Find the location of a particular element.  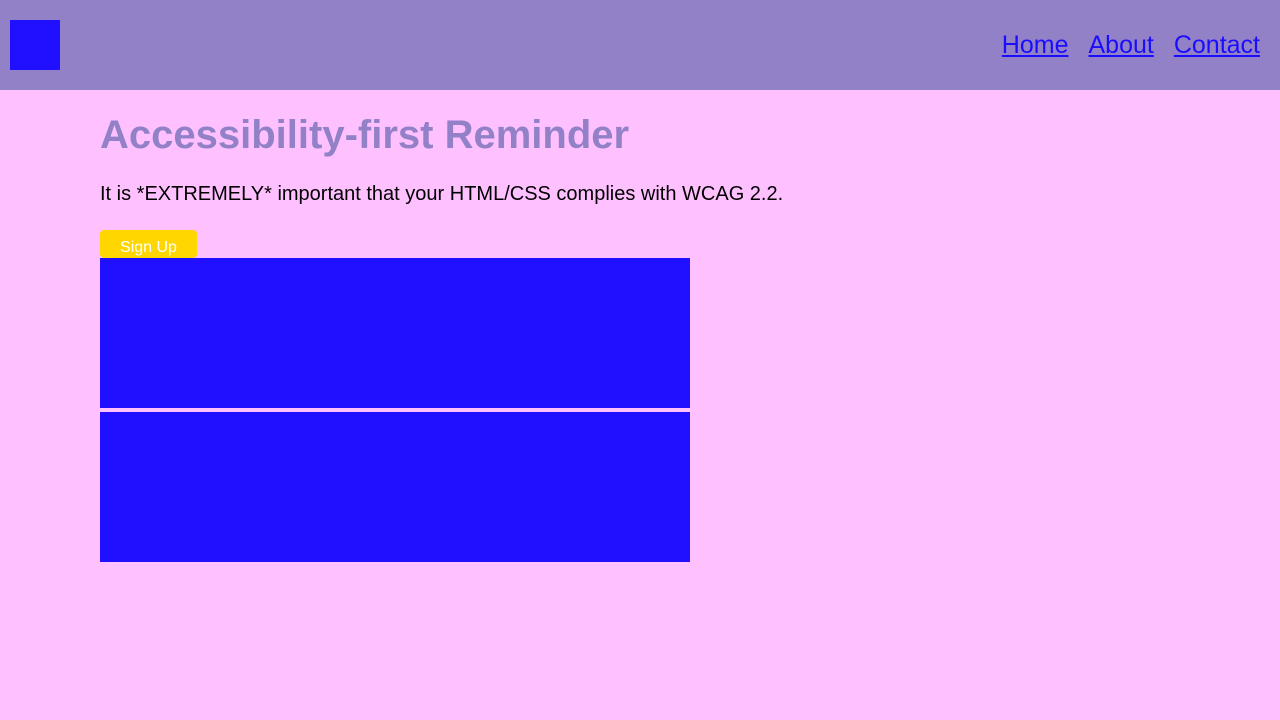

nav-link-home: Home is located at coordinates (1035, 45).